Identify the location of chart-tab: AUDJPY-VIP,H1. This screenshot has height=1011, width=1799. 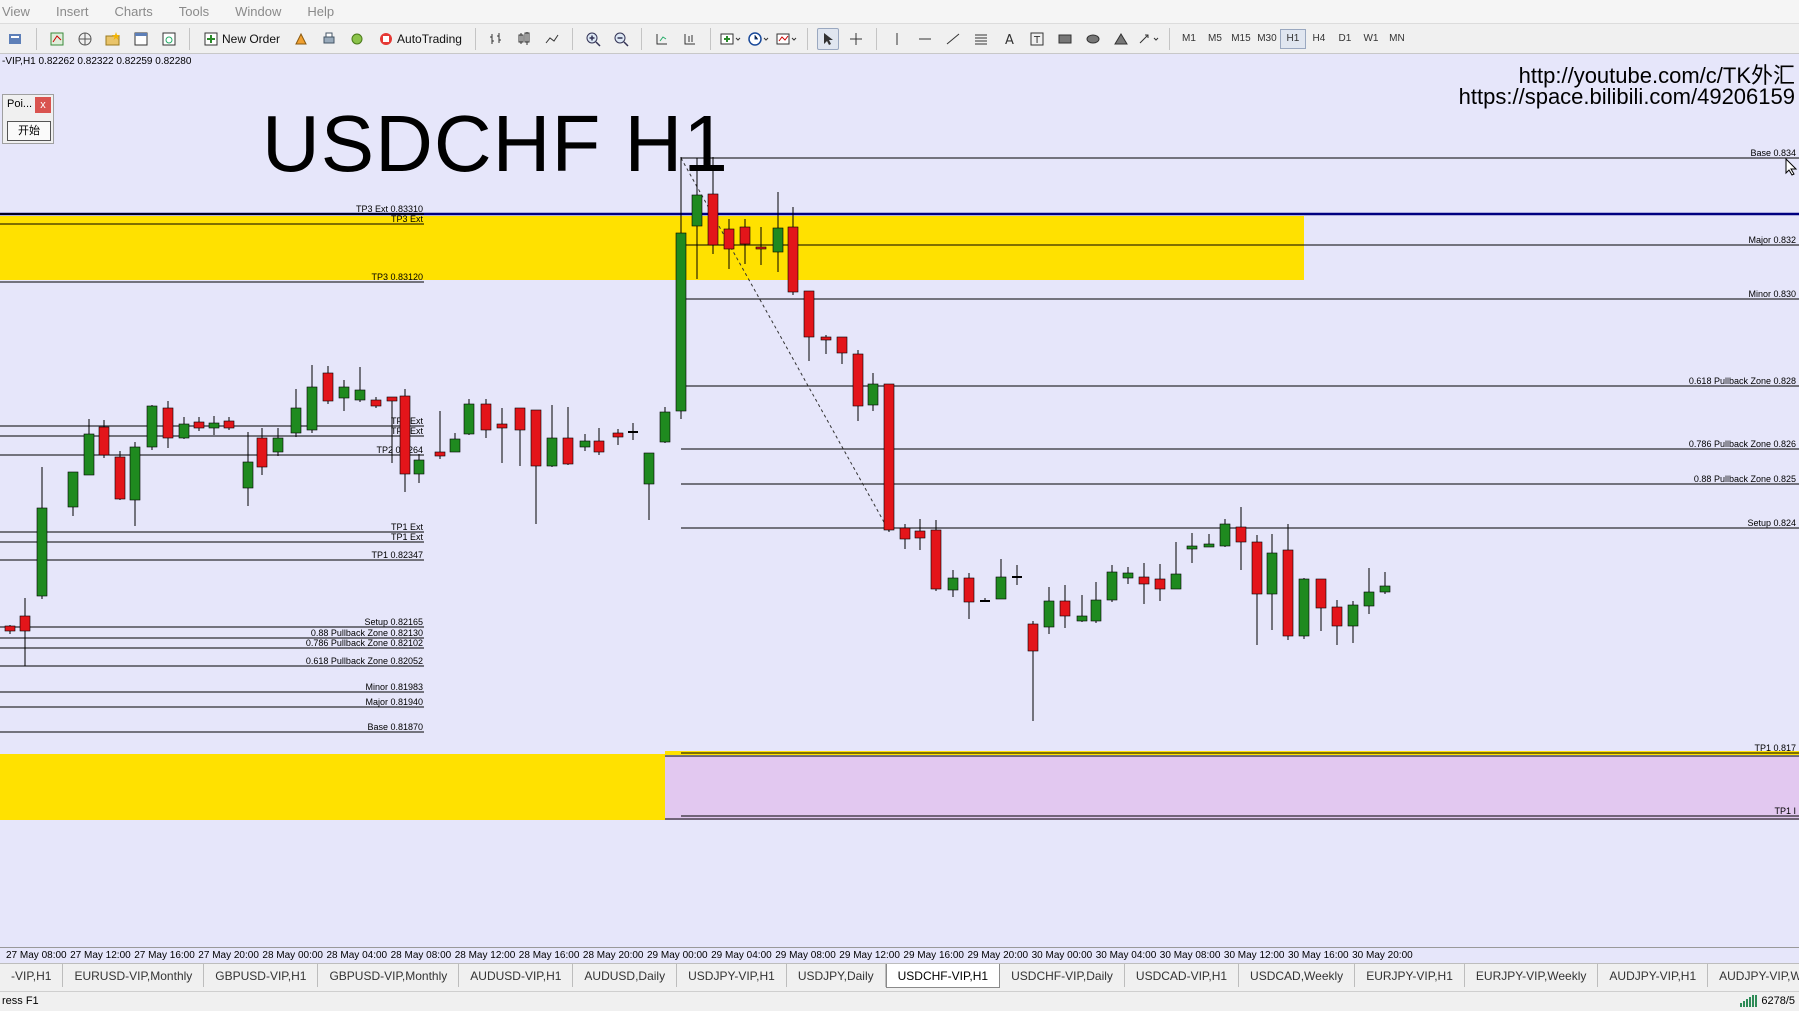
(1653, 975).